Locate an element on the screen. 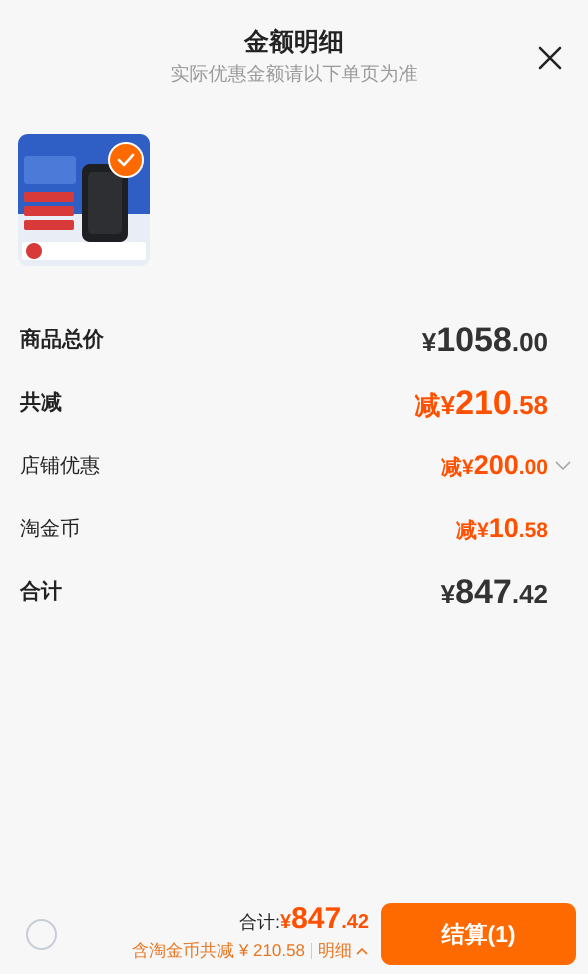 The height and width of the screenshot is (974, 588). amount-text: ¥847.42 is located at coordinates (494, 591).